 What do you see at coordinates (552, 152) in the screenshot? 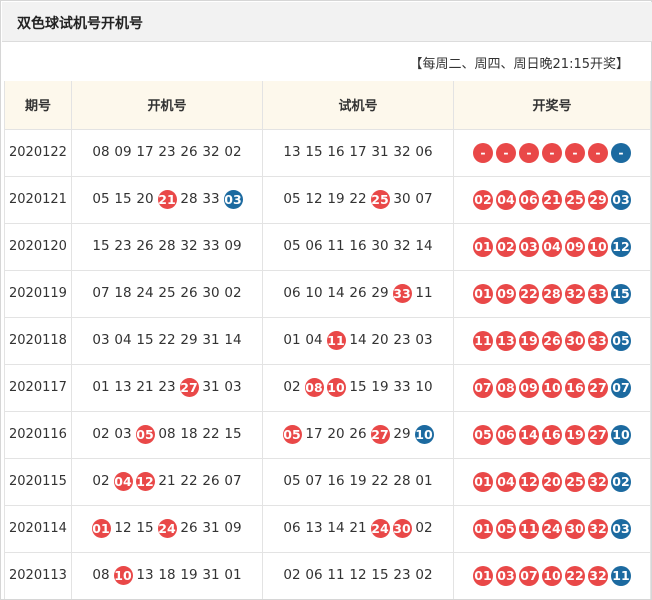
I see `draw-cell: -------` at bounding box center [552, 152].